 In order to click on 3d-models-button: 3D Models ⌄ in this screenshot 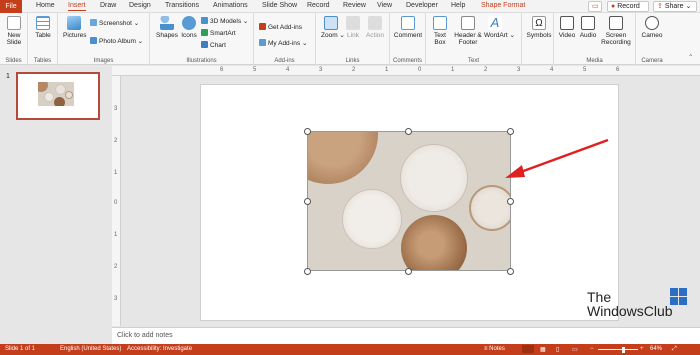, I will do `click(224, 21)`.